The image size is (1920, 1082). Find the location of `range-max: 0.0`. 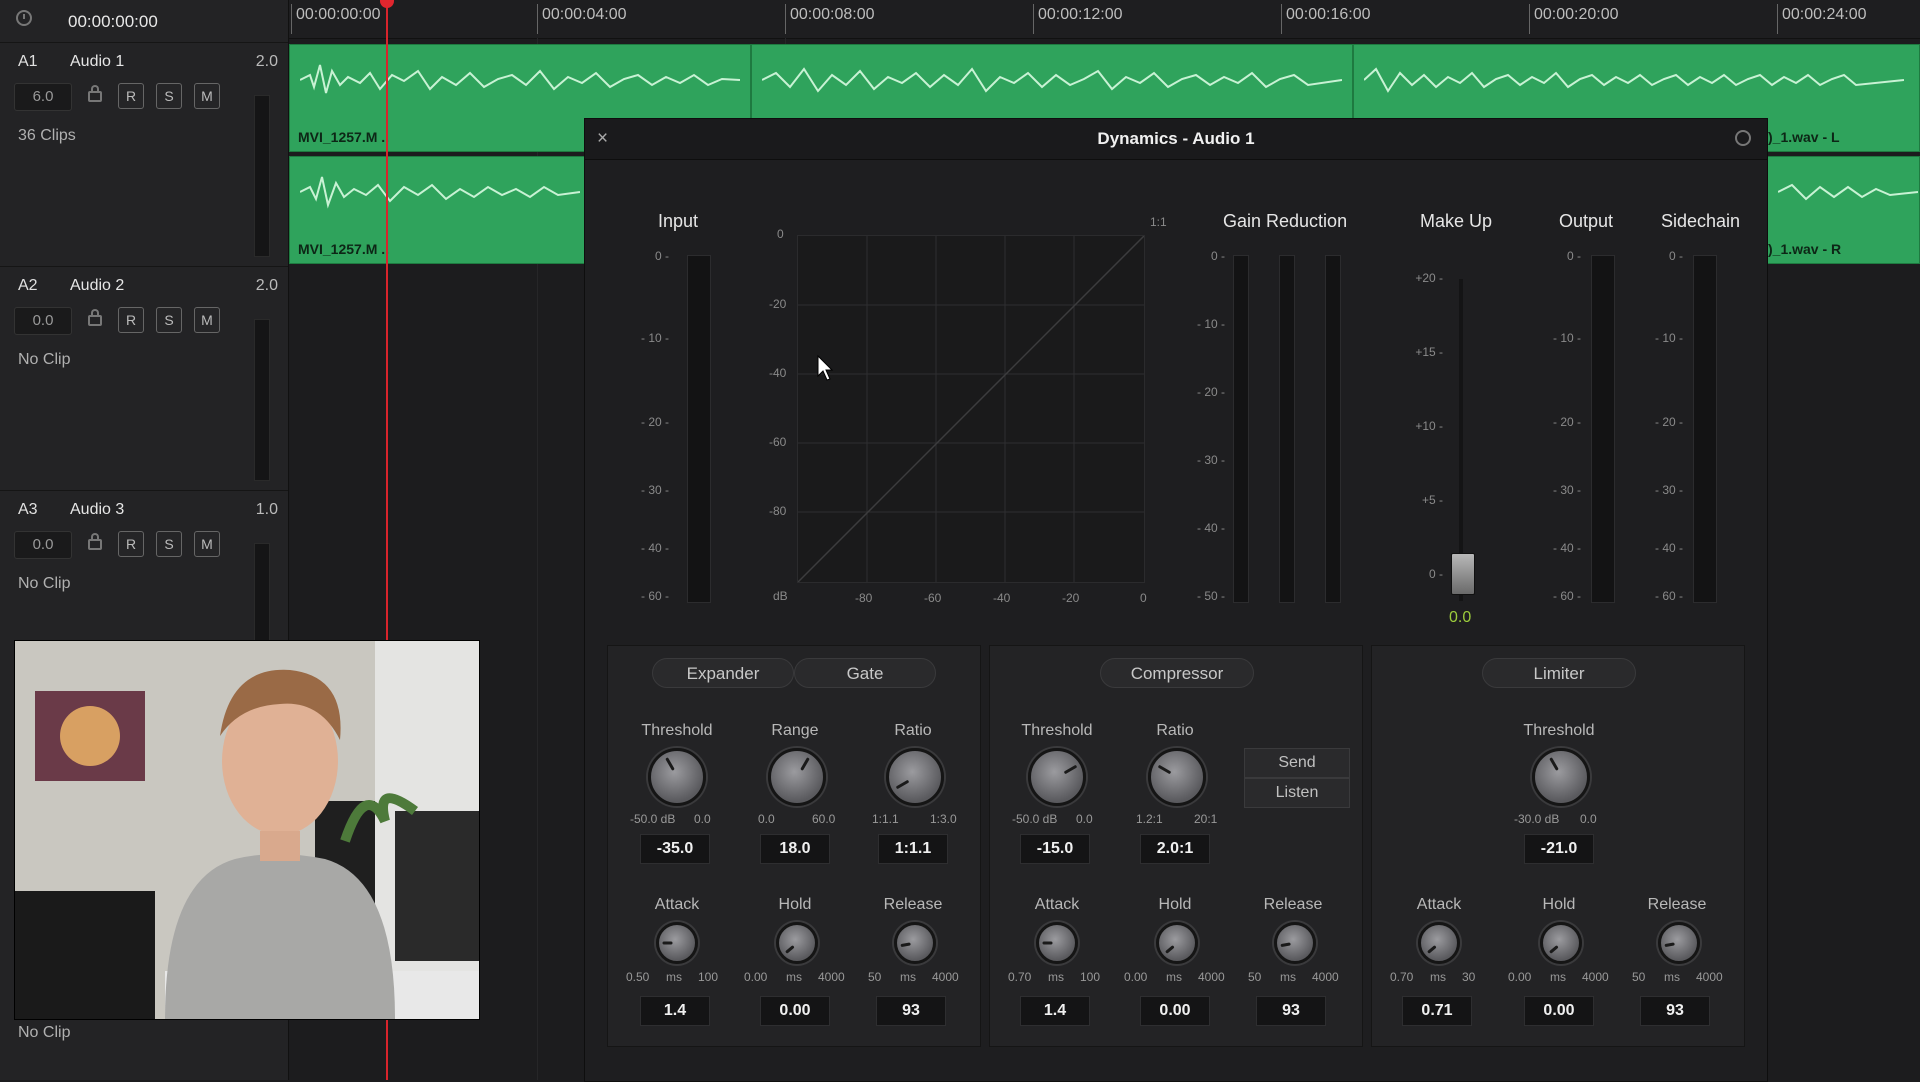

range-max: 0.0 is located at coordinates (702, 819).